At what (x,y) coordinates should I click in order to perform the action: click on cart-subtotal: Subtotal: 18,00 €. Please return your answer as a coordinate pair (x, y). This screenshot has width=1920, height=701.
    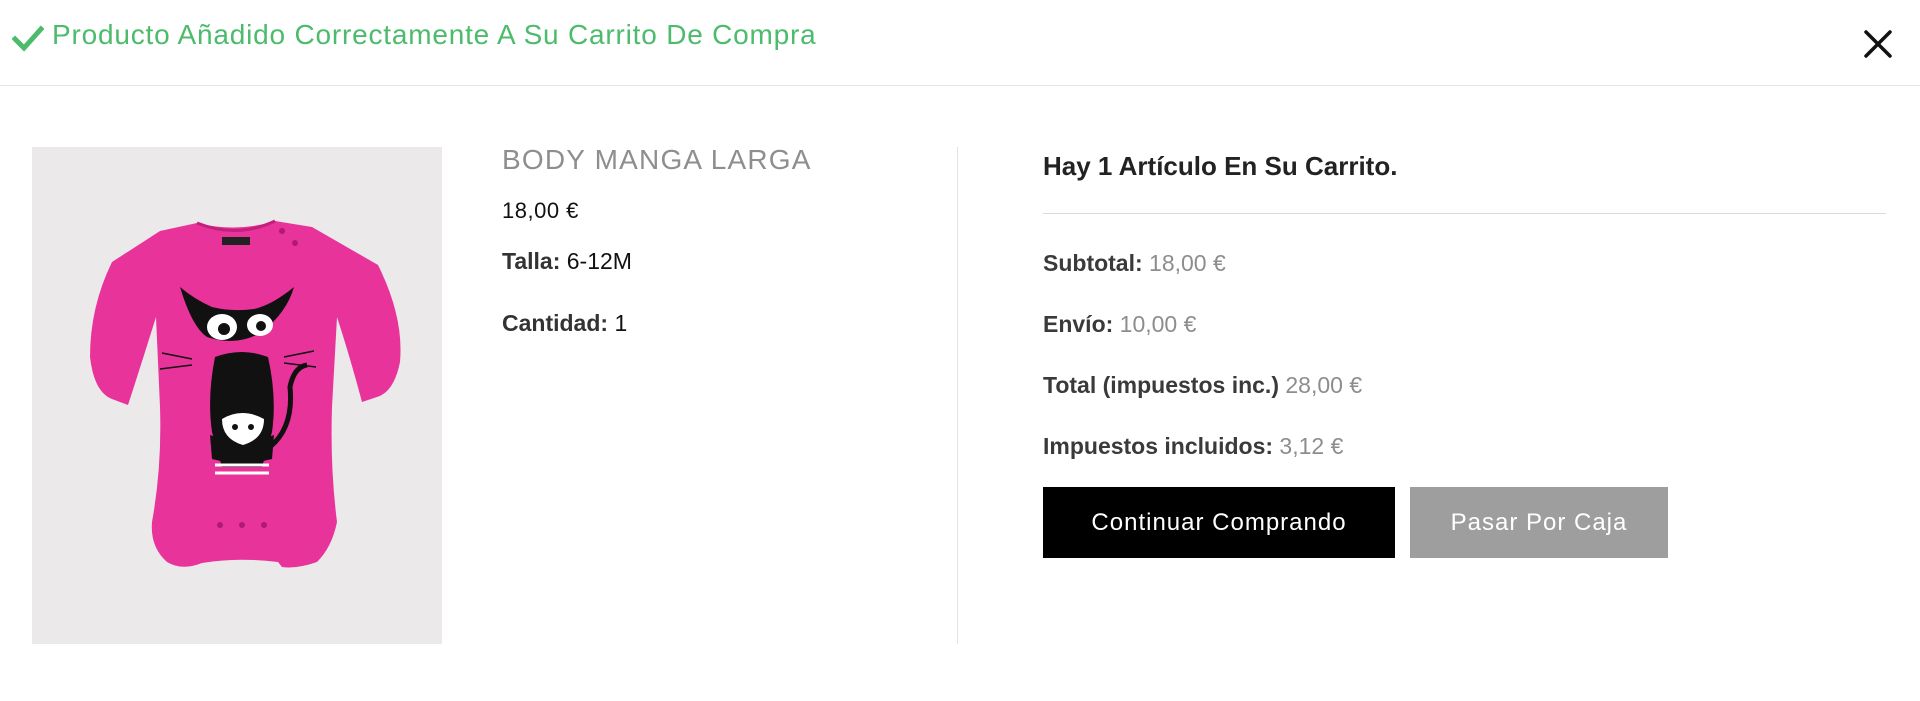
    Looking at the image, I should click on (1134, 263).